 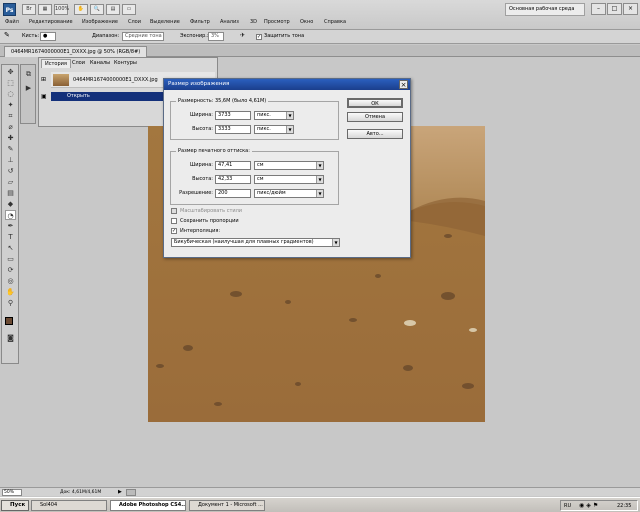 What do you see at coordinates (274, 129) in the screenshot?
I see `height-px-unit-select: пикс. ▼` at bounding box center [274, 129].